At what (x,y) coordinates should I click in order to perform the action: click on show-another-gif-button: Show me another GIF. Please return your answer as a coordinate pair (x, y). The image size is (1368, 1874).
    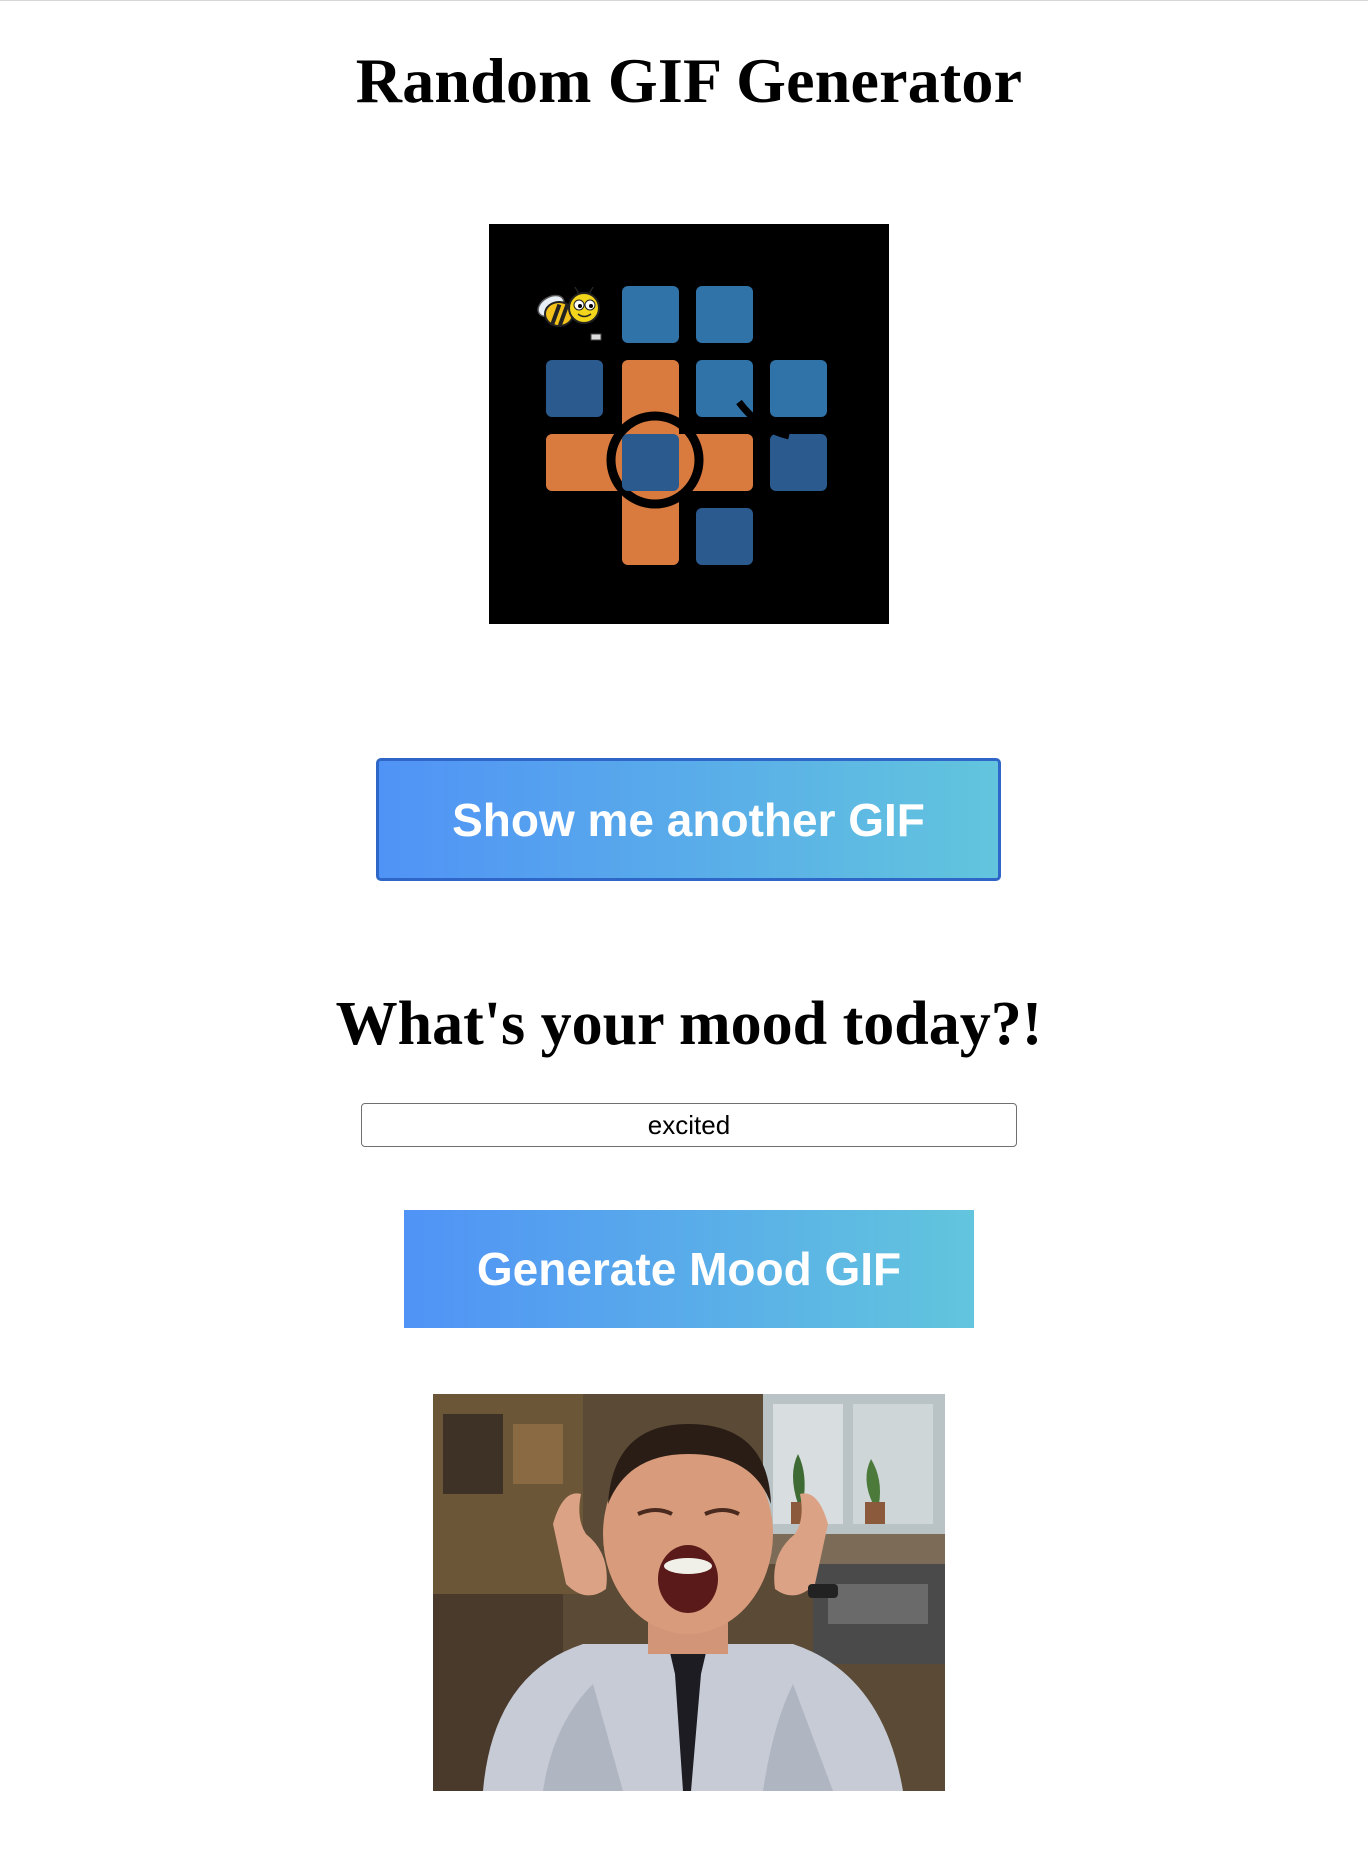
    Looking at the image, I should click on (688, 819).